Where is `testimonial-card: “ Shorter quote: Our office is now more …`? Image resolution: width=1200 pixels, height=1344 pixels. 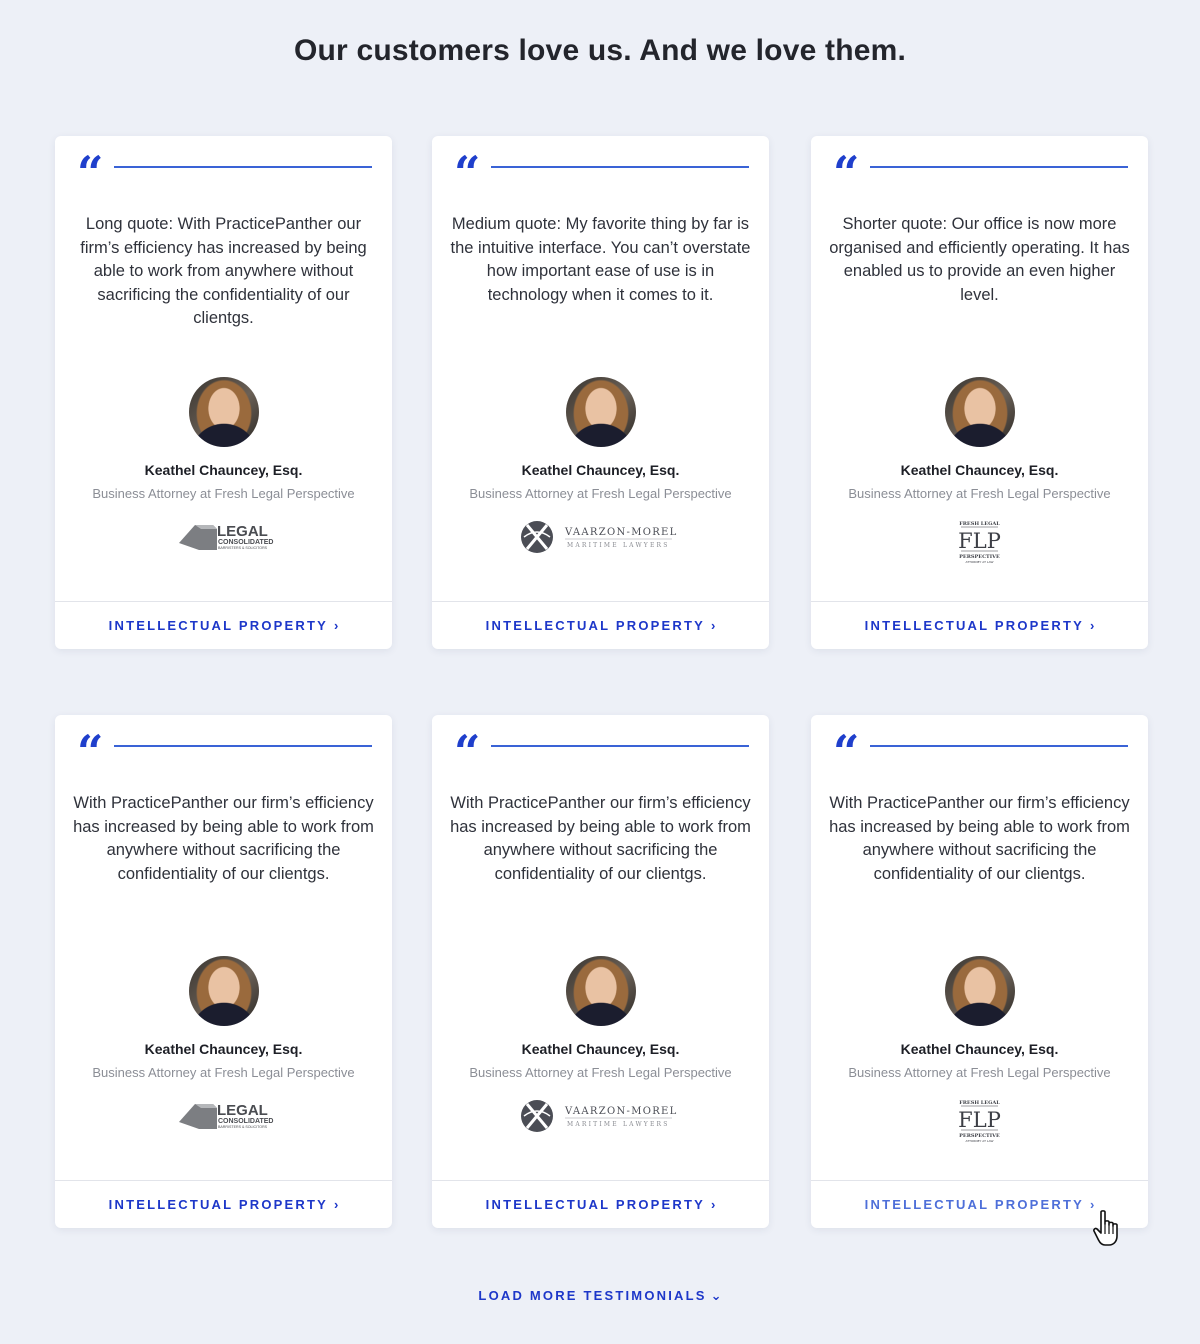
testimonial-card: “ Shorter quote: Our office is now more … is located at coordinates (979, 392).